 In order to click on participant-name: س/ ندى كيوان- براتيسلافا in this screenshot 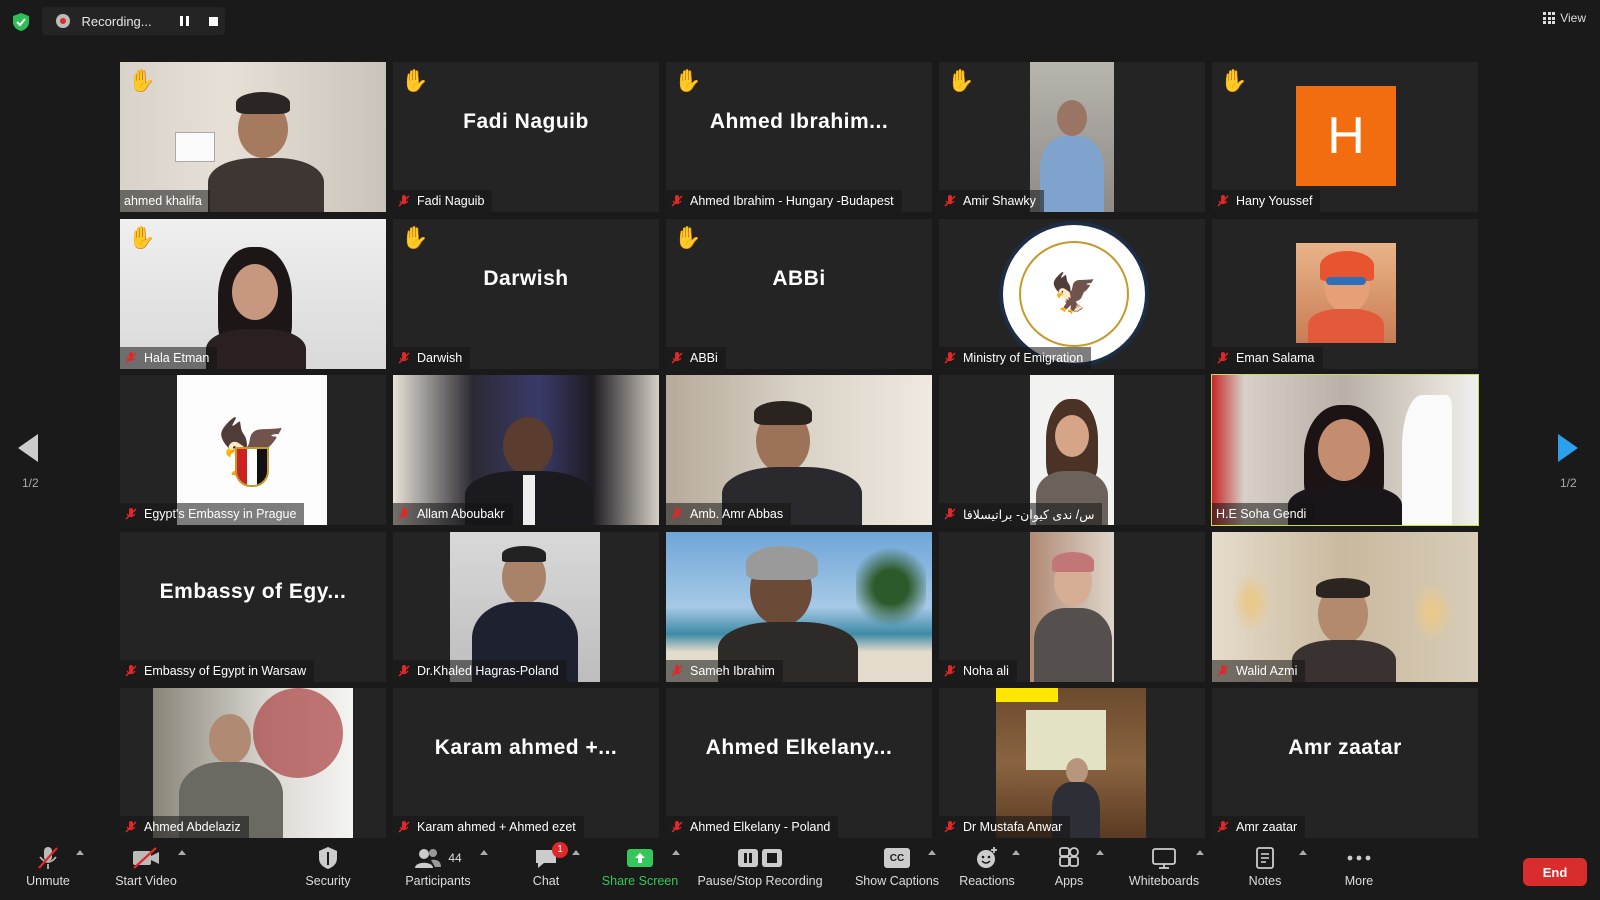, I will do `click(1029, 514)`.